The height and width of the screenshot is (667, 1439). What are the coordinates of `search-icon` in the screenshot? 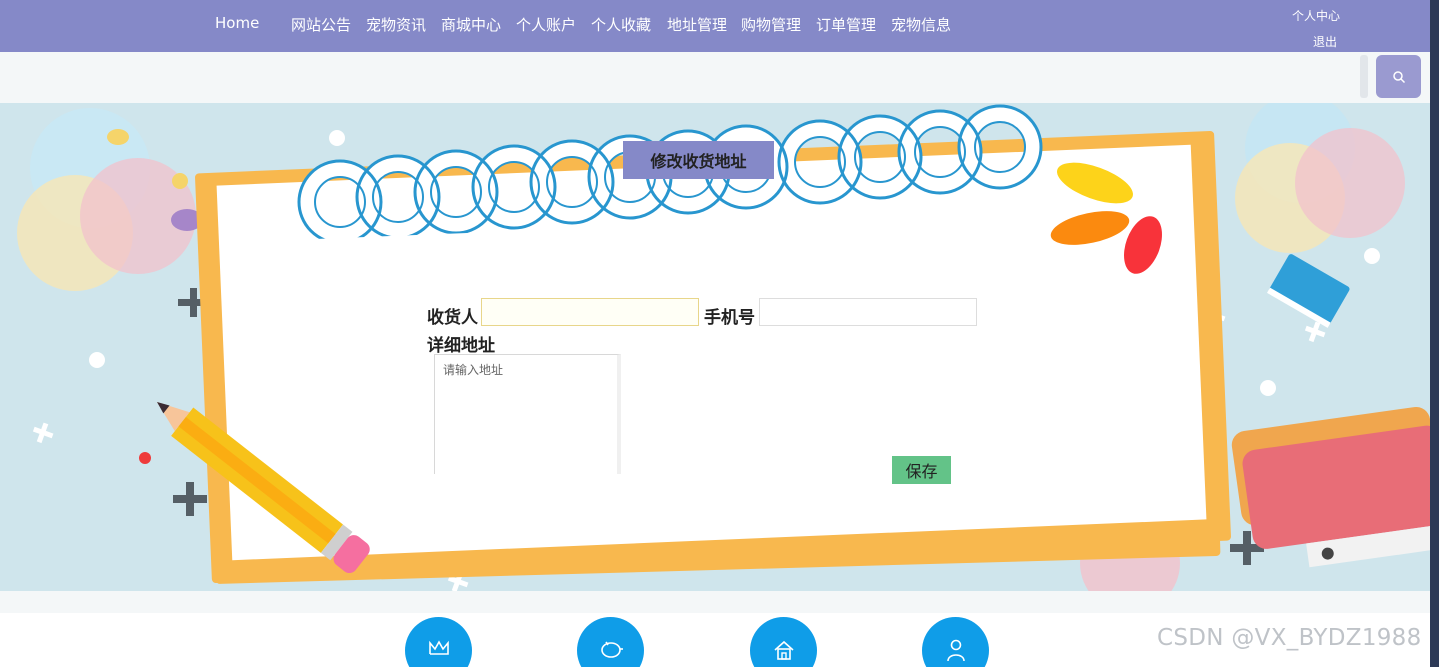 It's located at (1398, 76).